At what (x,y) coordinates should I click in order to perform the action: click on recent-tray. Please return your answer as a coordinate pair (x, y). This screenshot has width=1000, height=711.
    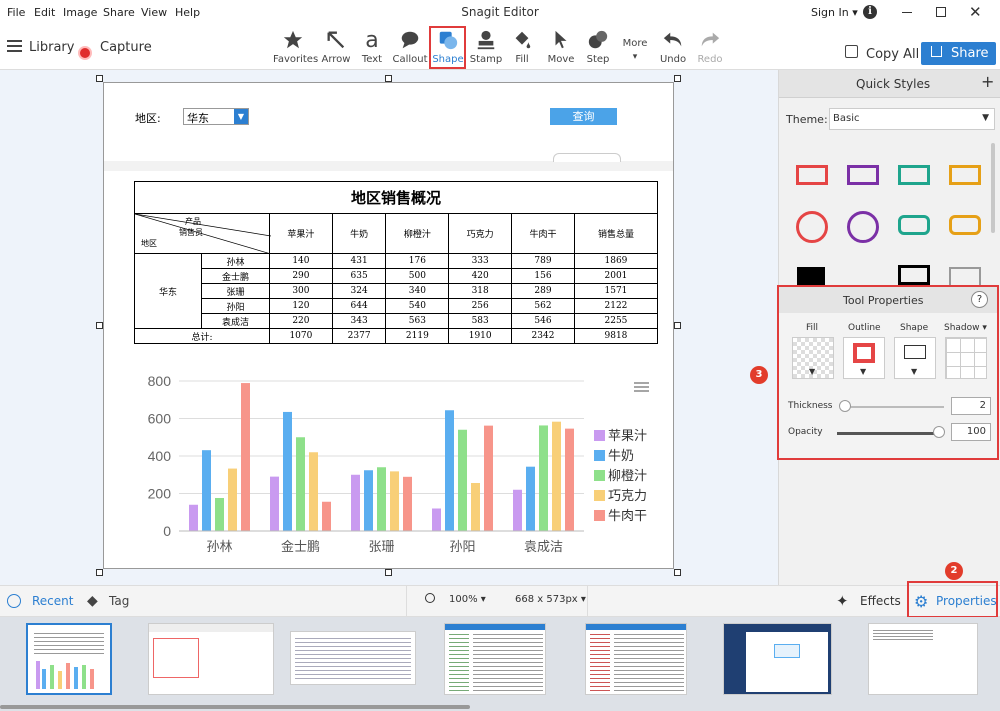
    Looking at the image, I should click on (500, 664).